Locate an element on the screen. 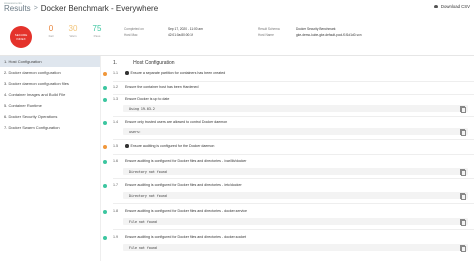  check-output-text: users: is located at coordinates (135, 131).